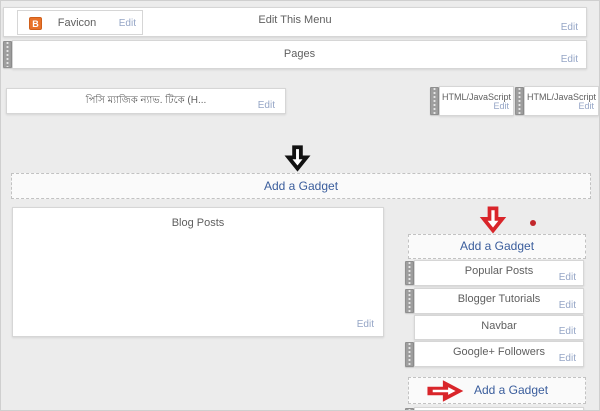 This screenshot has width=600, height=411. I want to click on nav-widget: পিসি ম্যাজিক ন্যাভ. টিকে (H... Edit, so click(146, 101).